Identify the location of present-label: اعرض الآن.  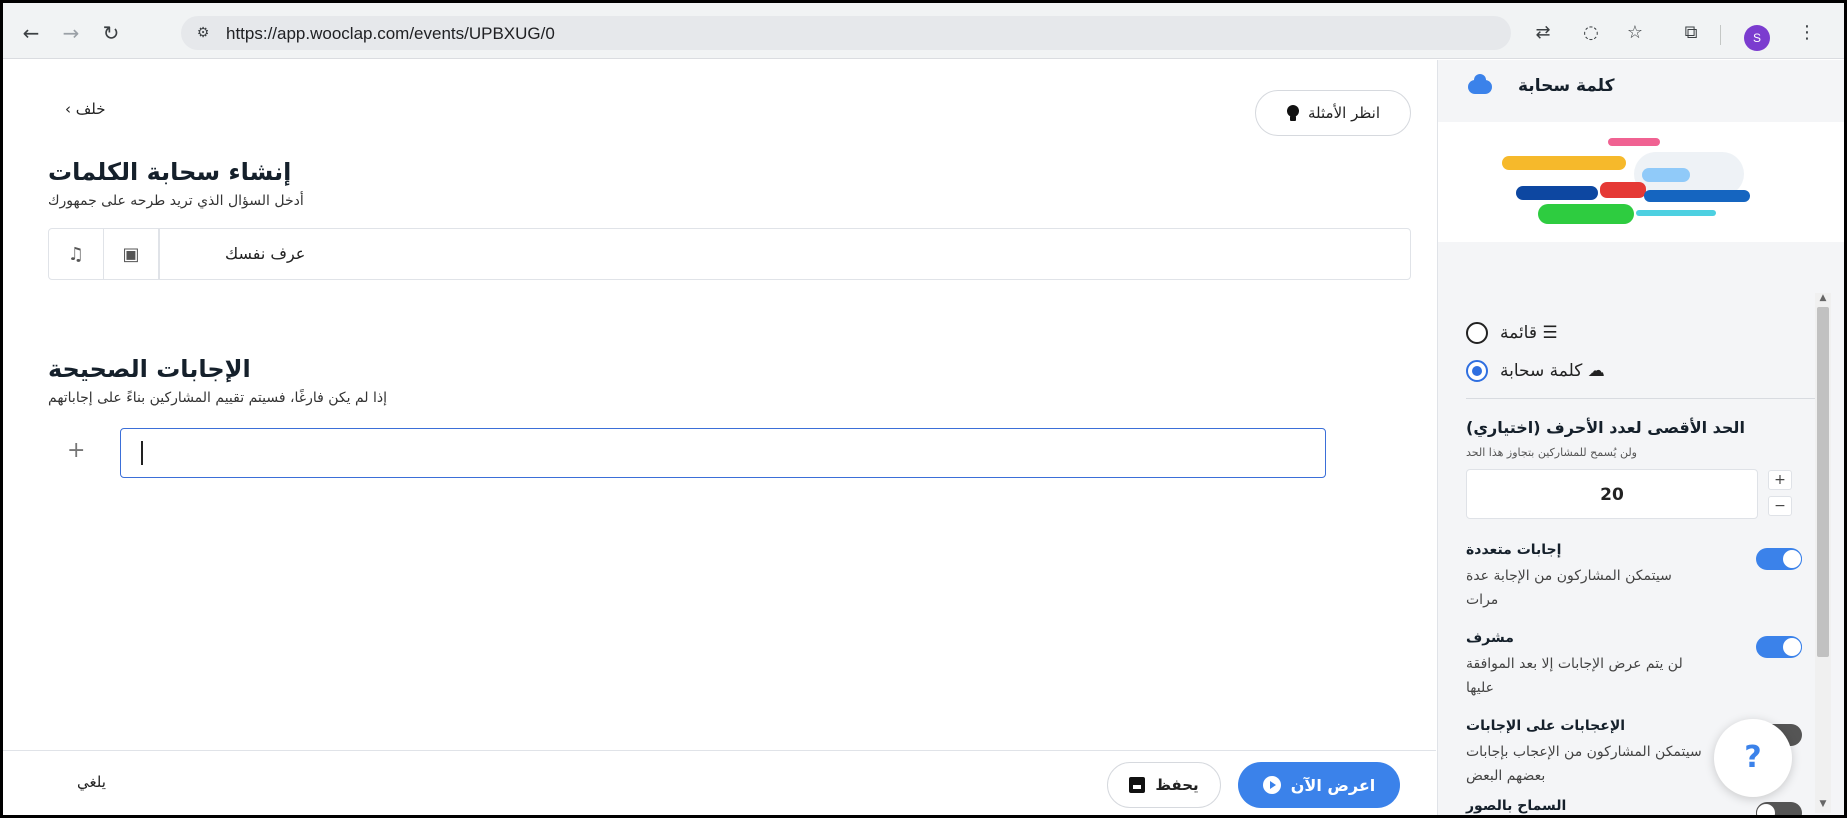
(1333, 785).